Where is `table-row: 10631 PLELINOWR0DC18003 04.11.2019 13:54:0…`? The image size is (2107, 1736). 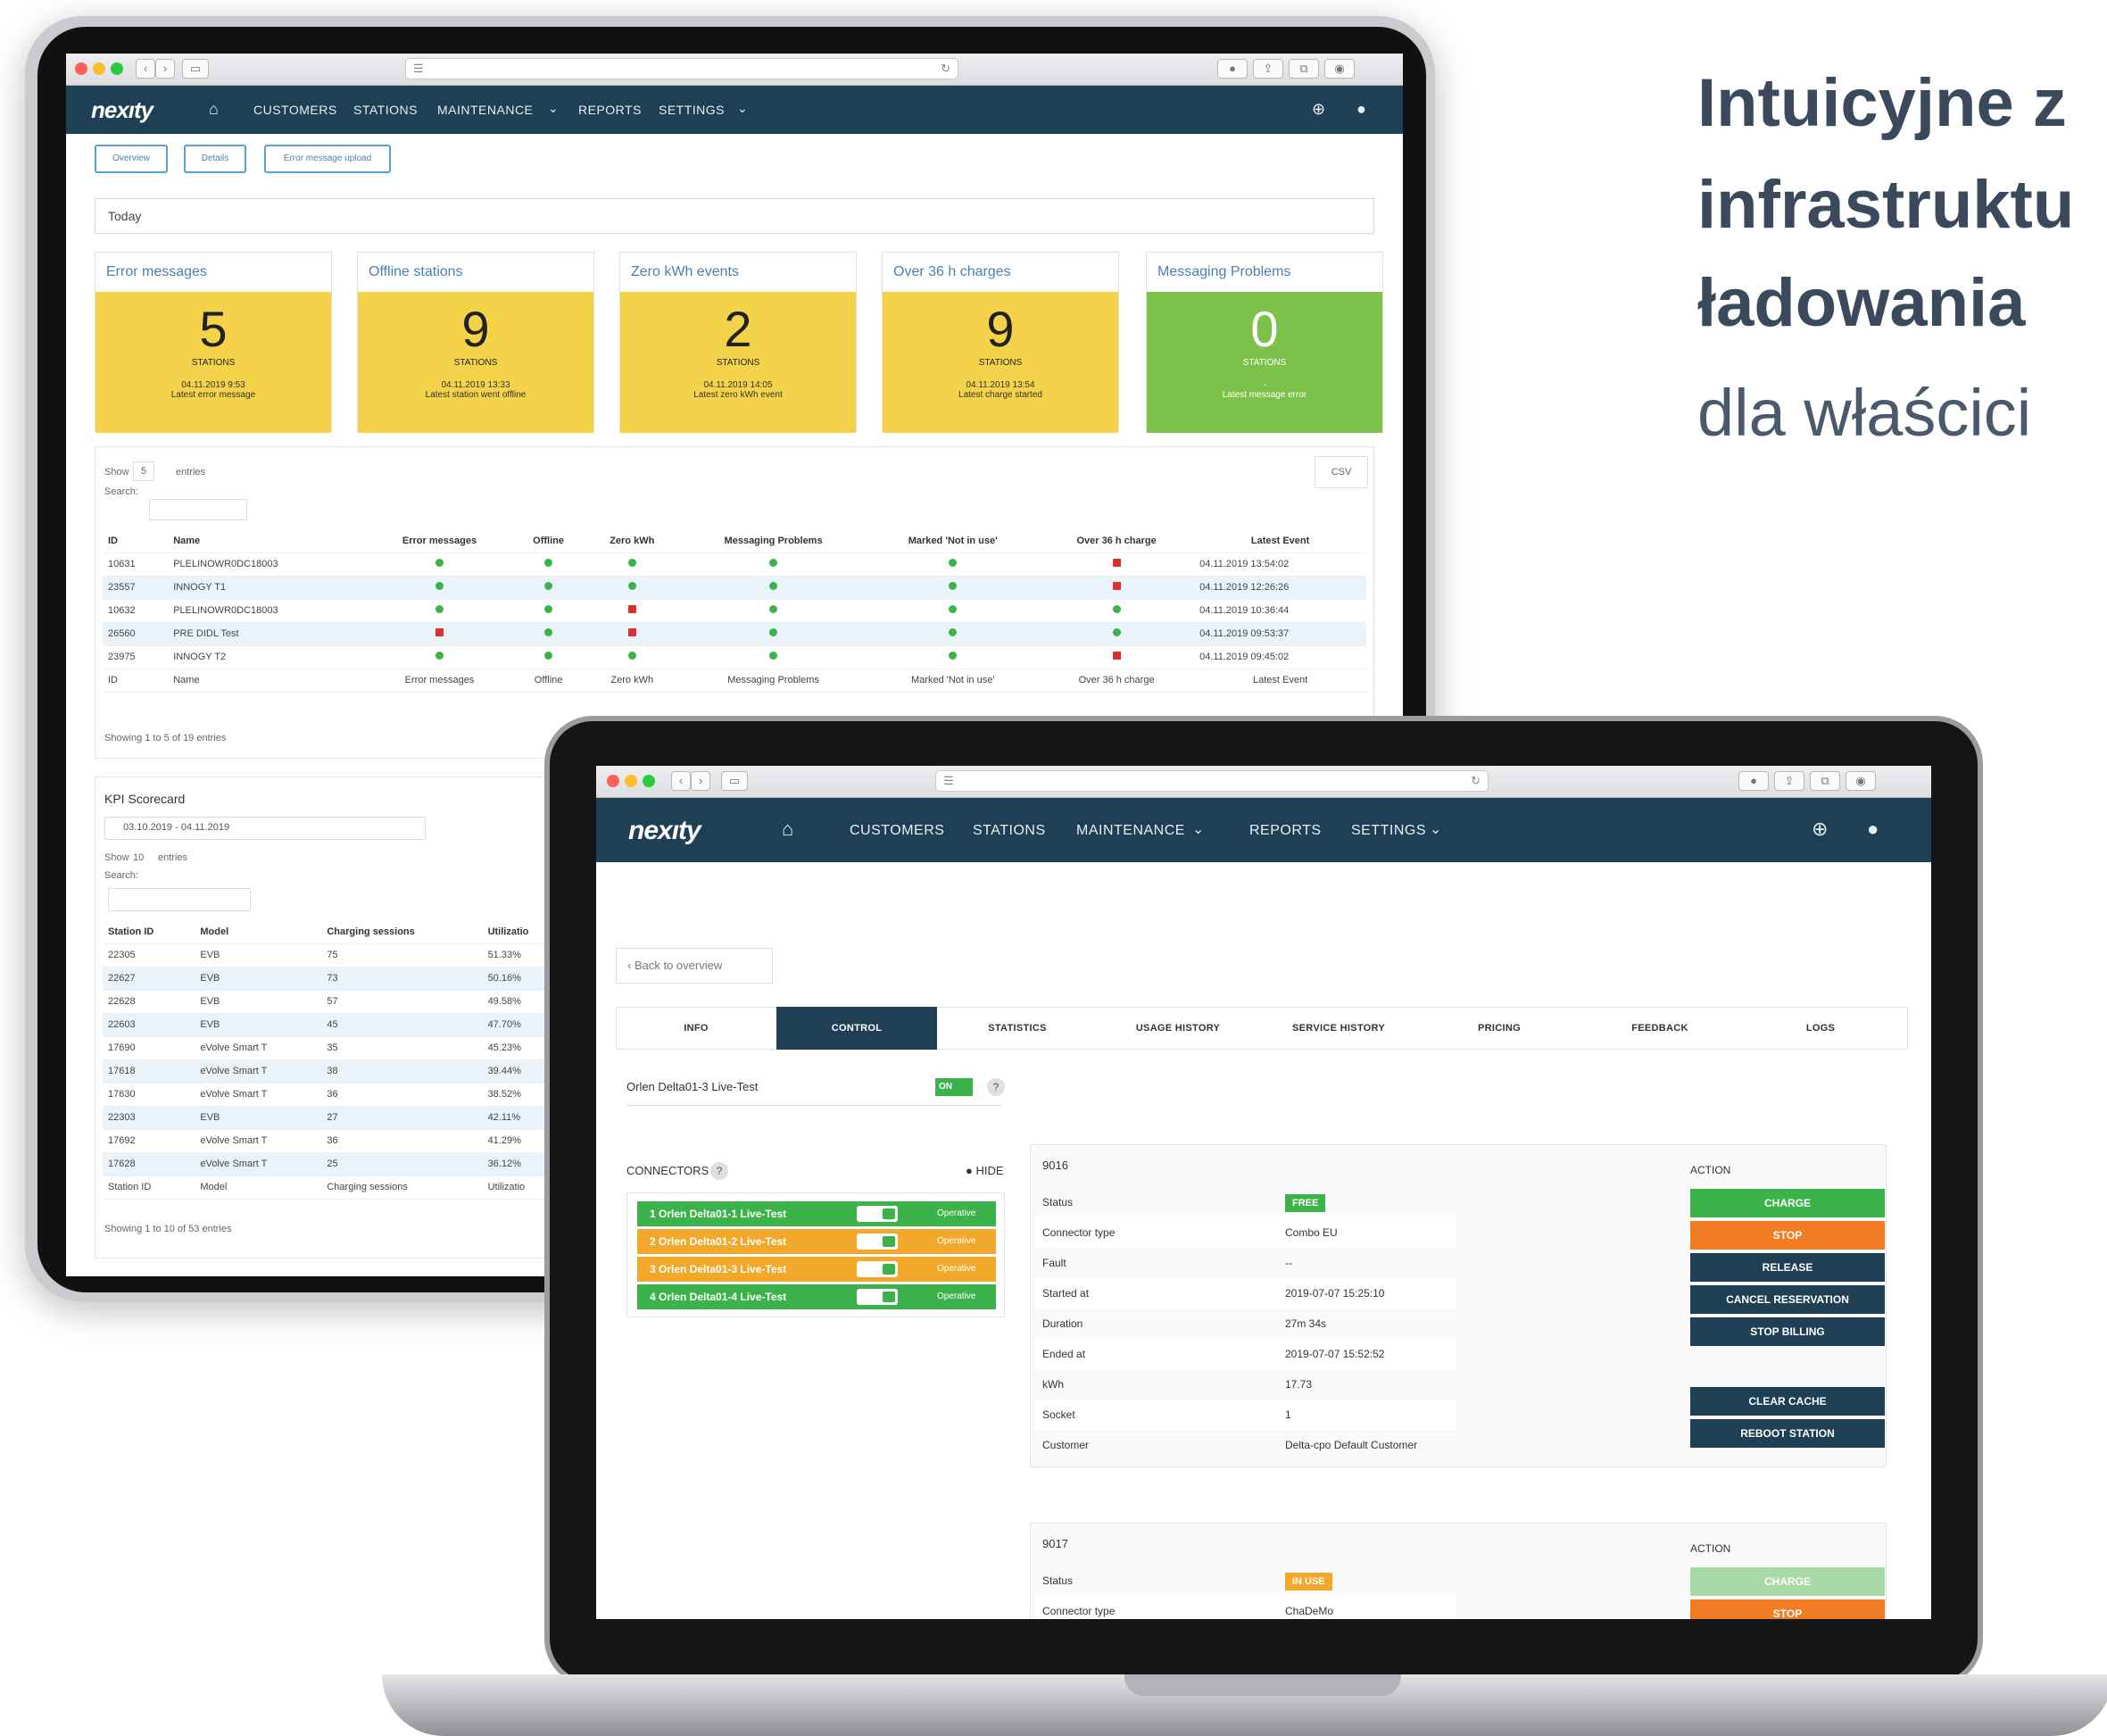 table-row: 10631 PLELINOWR0DC18003 04.11.2019 13:54:0… is located at coordinates (734, 564).